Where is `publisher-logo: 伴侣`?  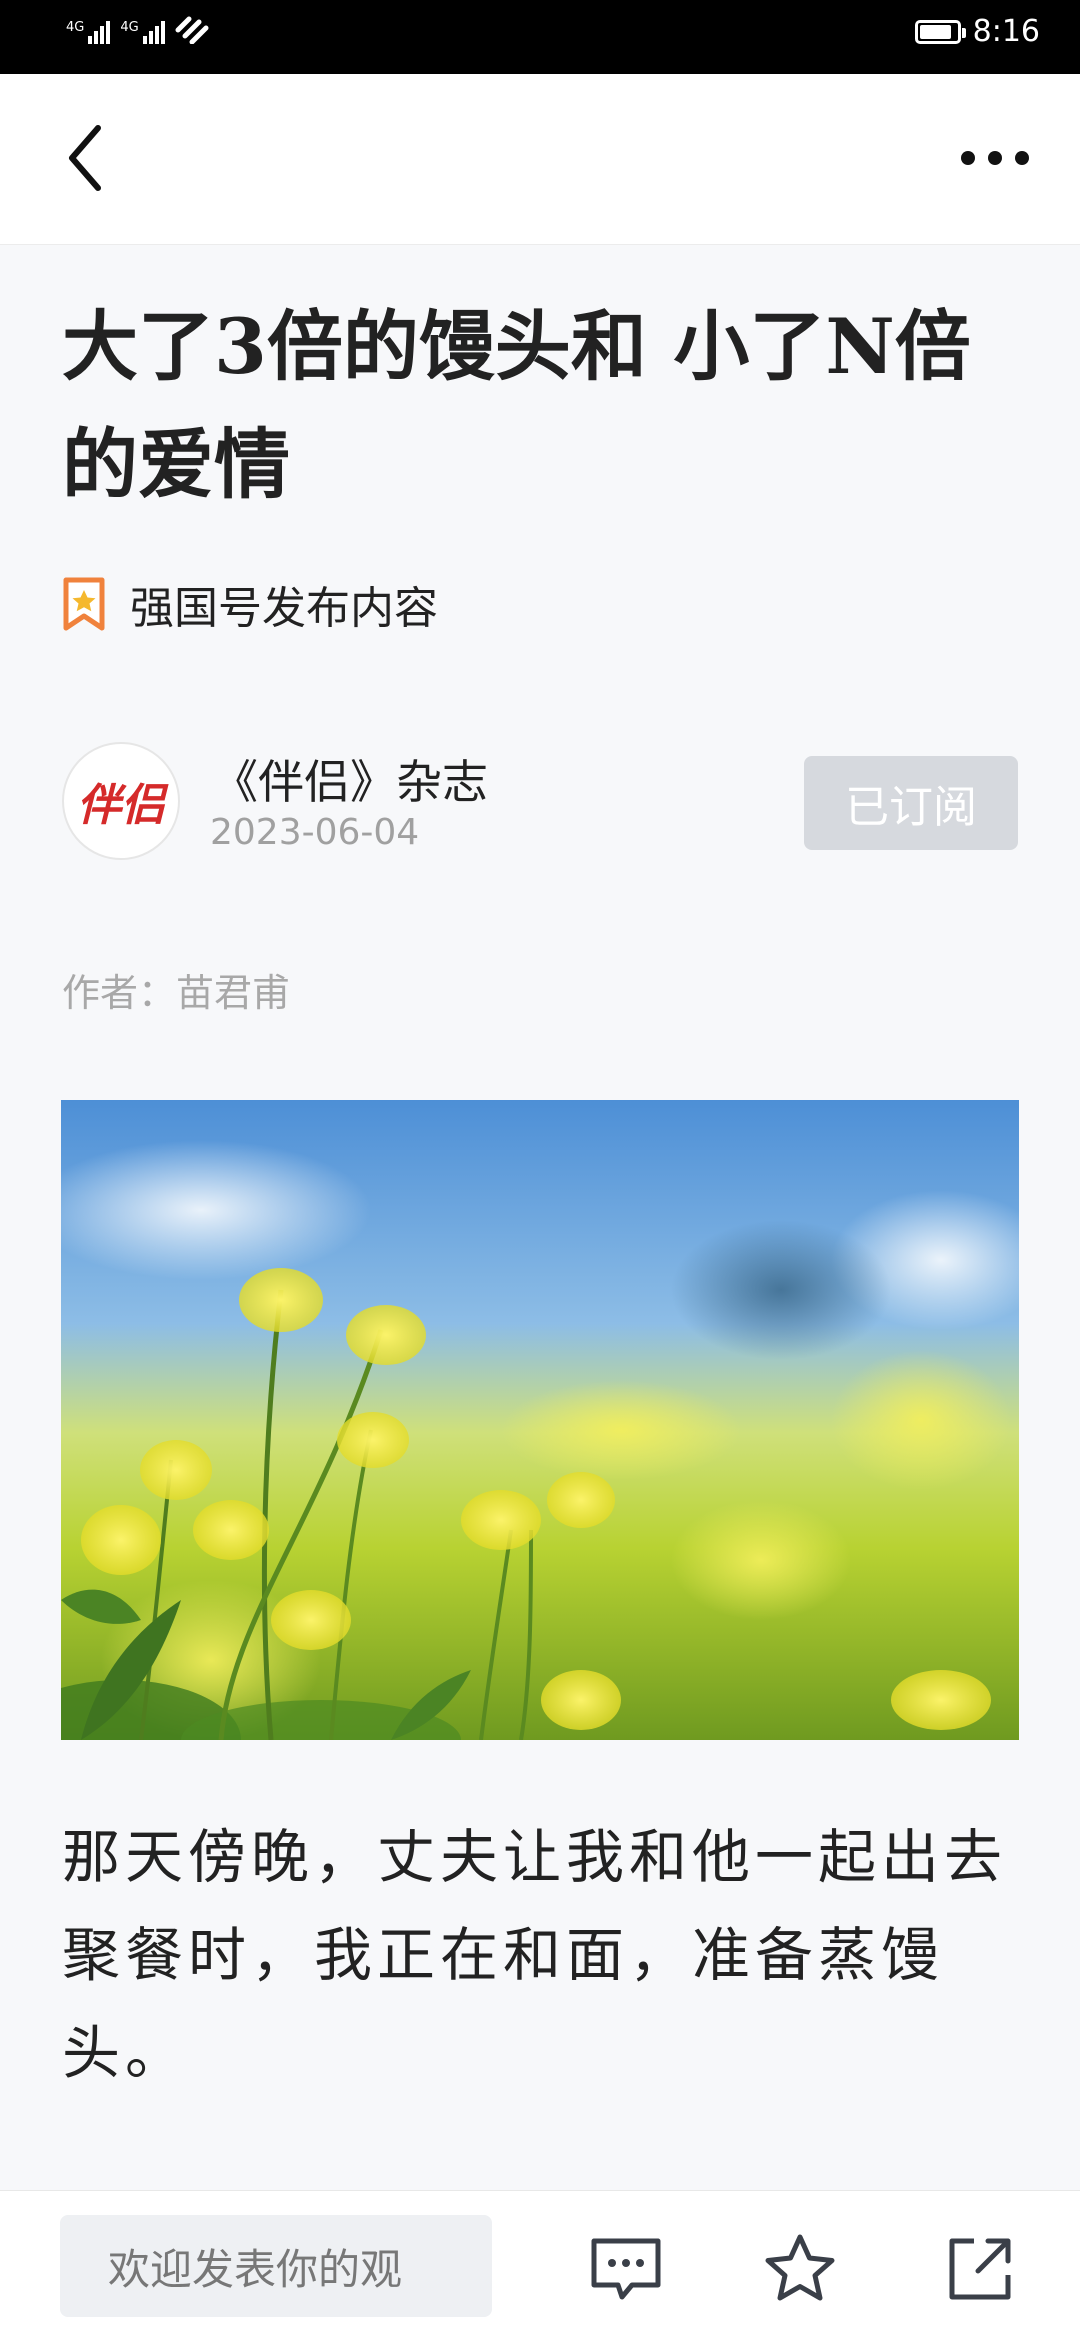
publisher-logo: 伴侣 is located at coordinates (121, 805).